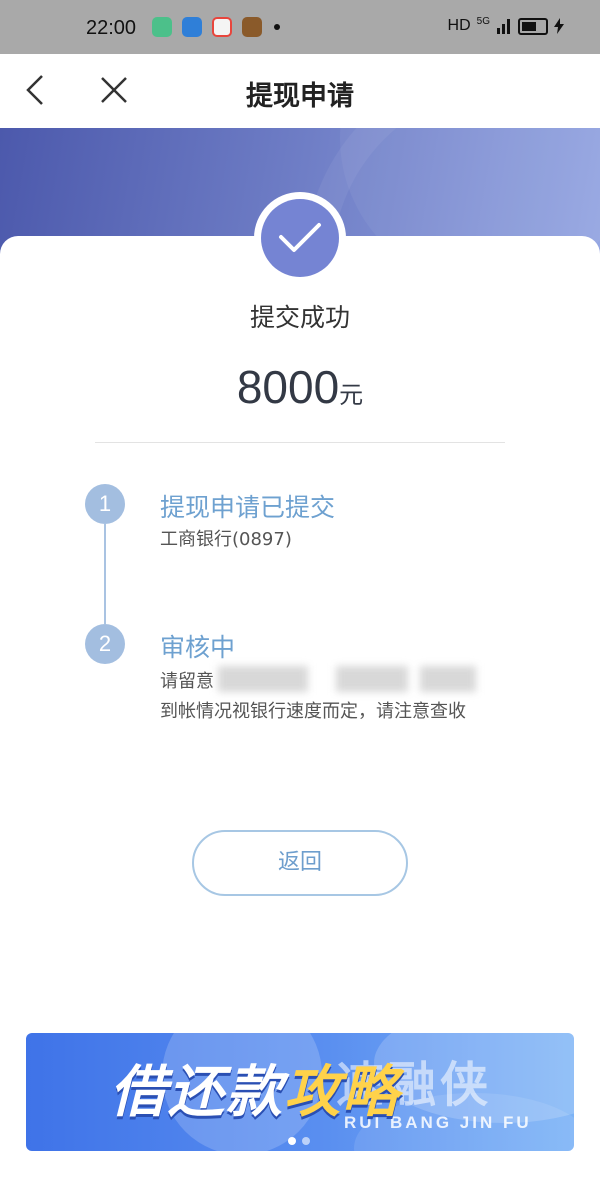  Describe the element at coordinates (300, 863) in the screenshot. I see `return-button: 返回` at that location.